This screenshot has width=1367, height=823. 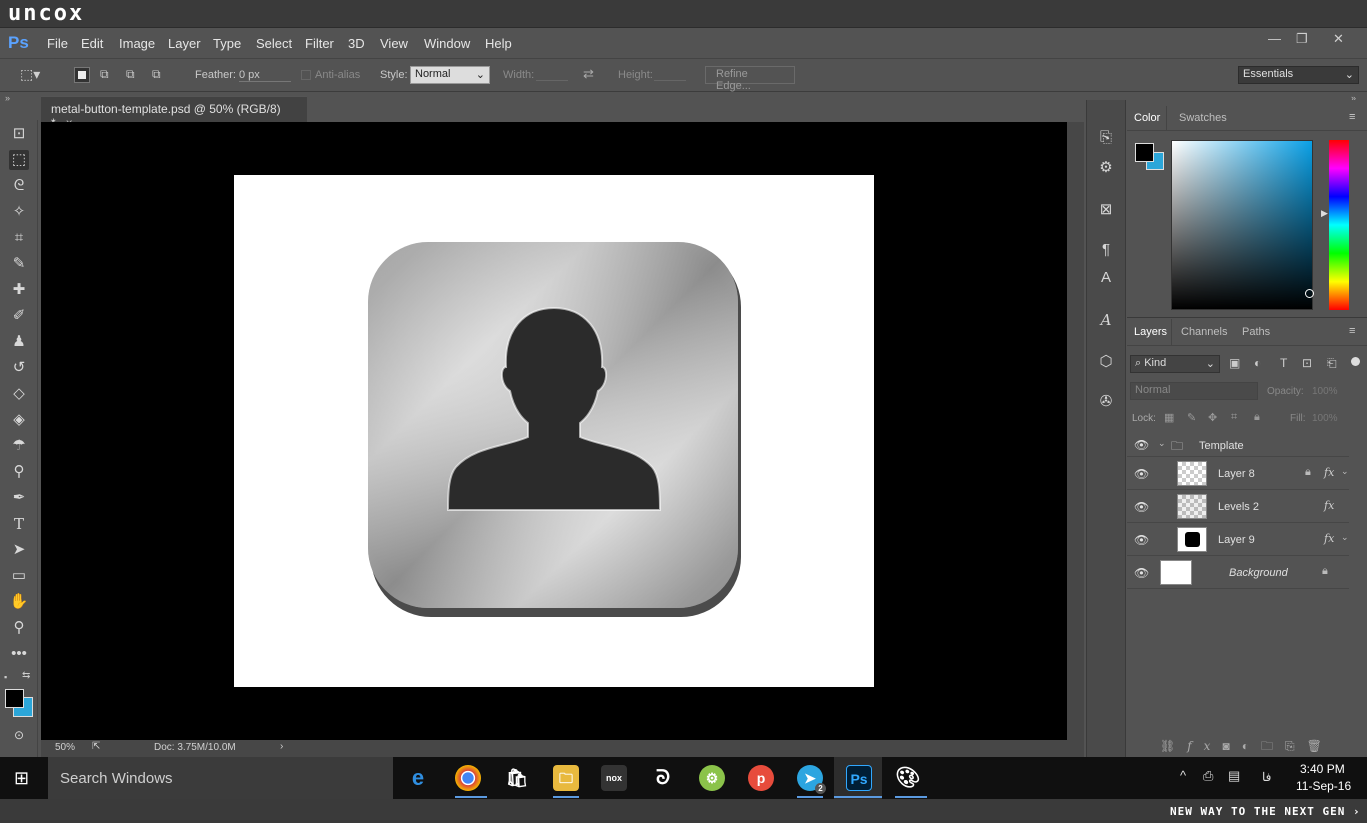 I want to click on new-layer-icon: ⎘, so click(x=1296, y=746).